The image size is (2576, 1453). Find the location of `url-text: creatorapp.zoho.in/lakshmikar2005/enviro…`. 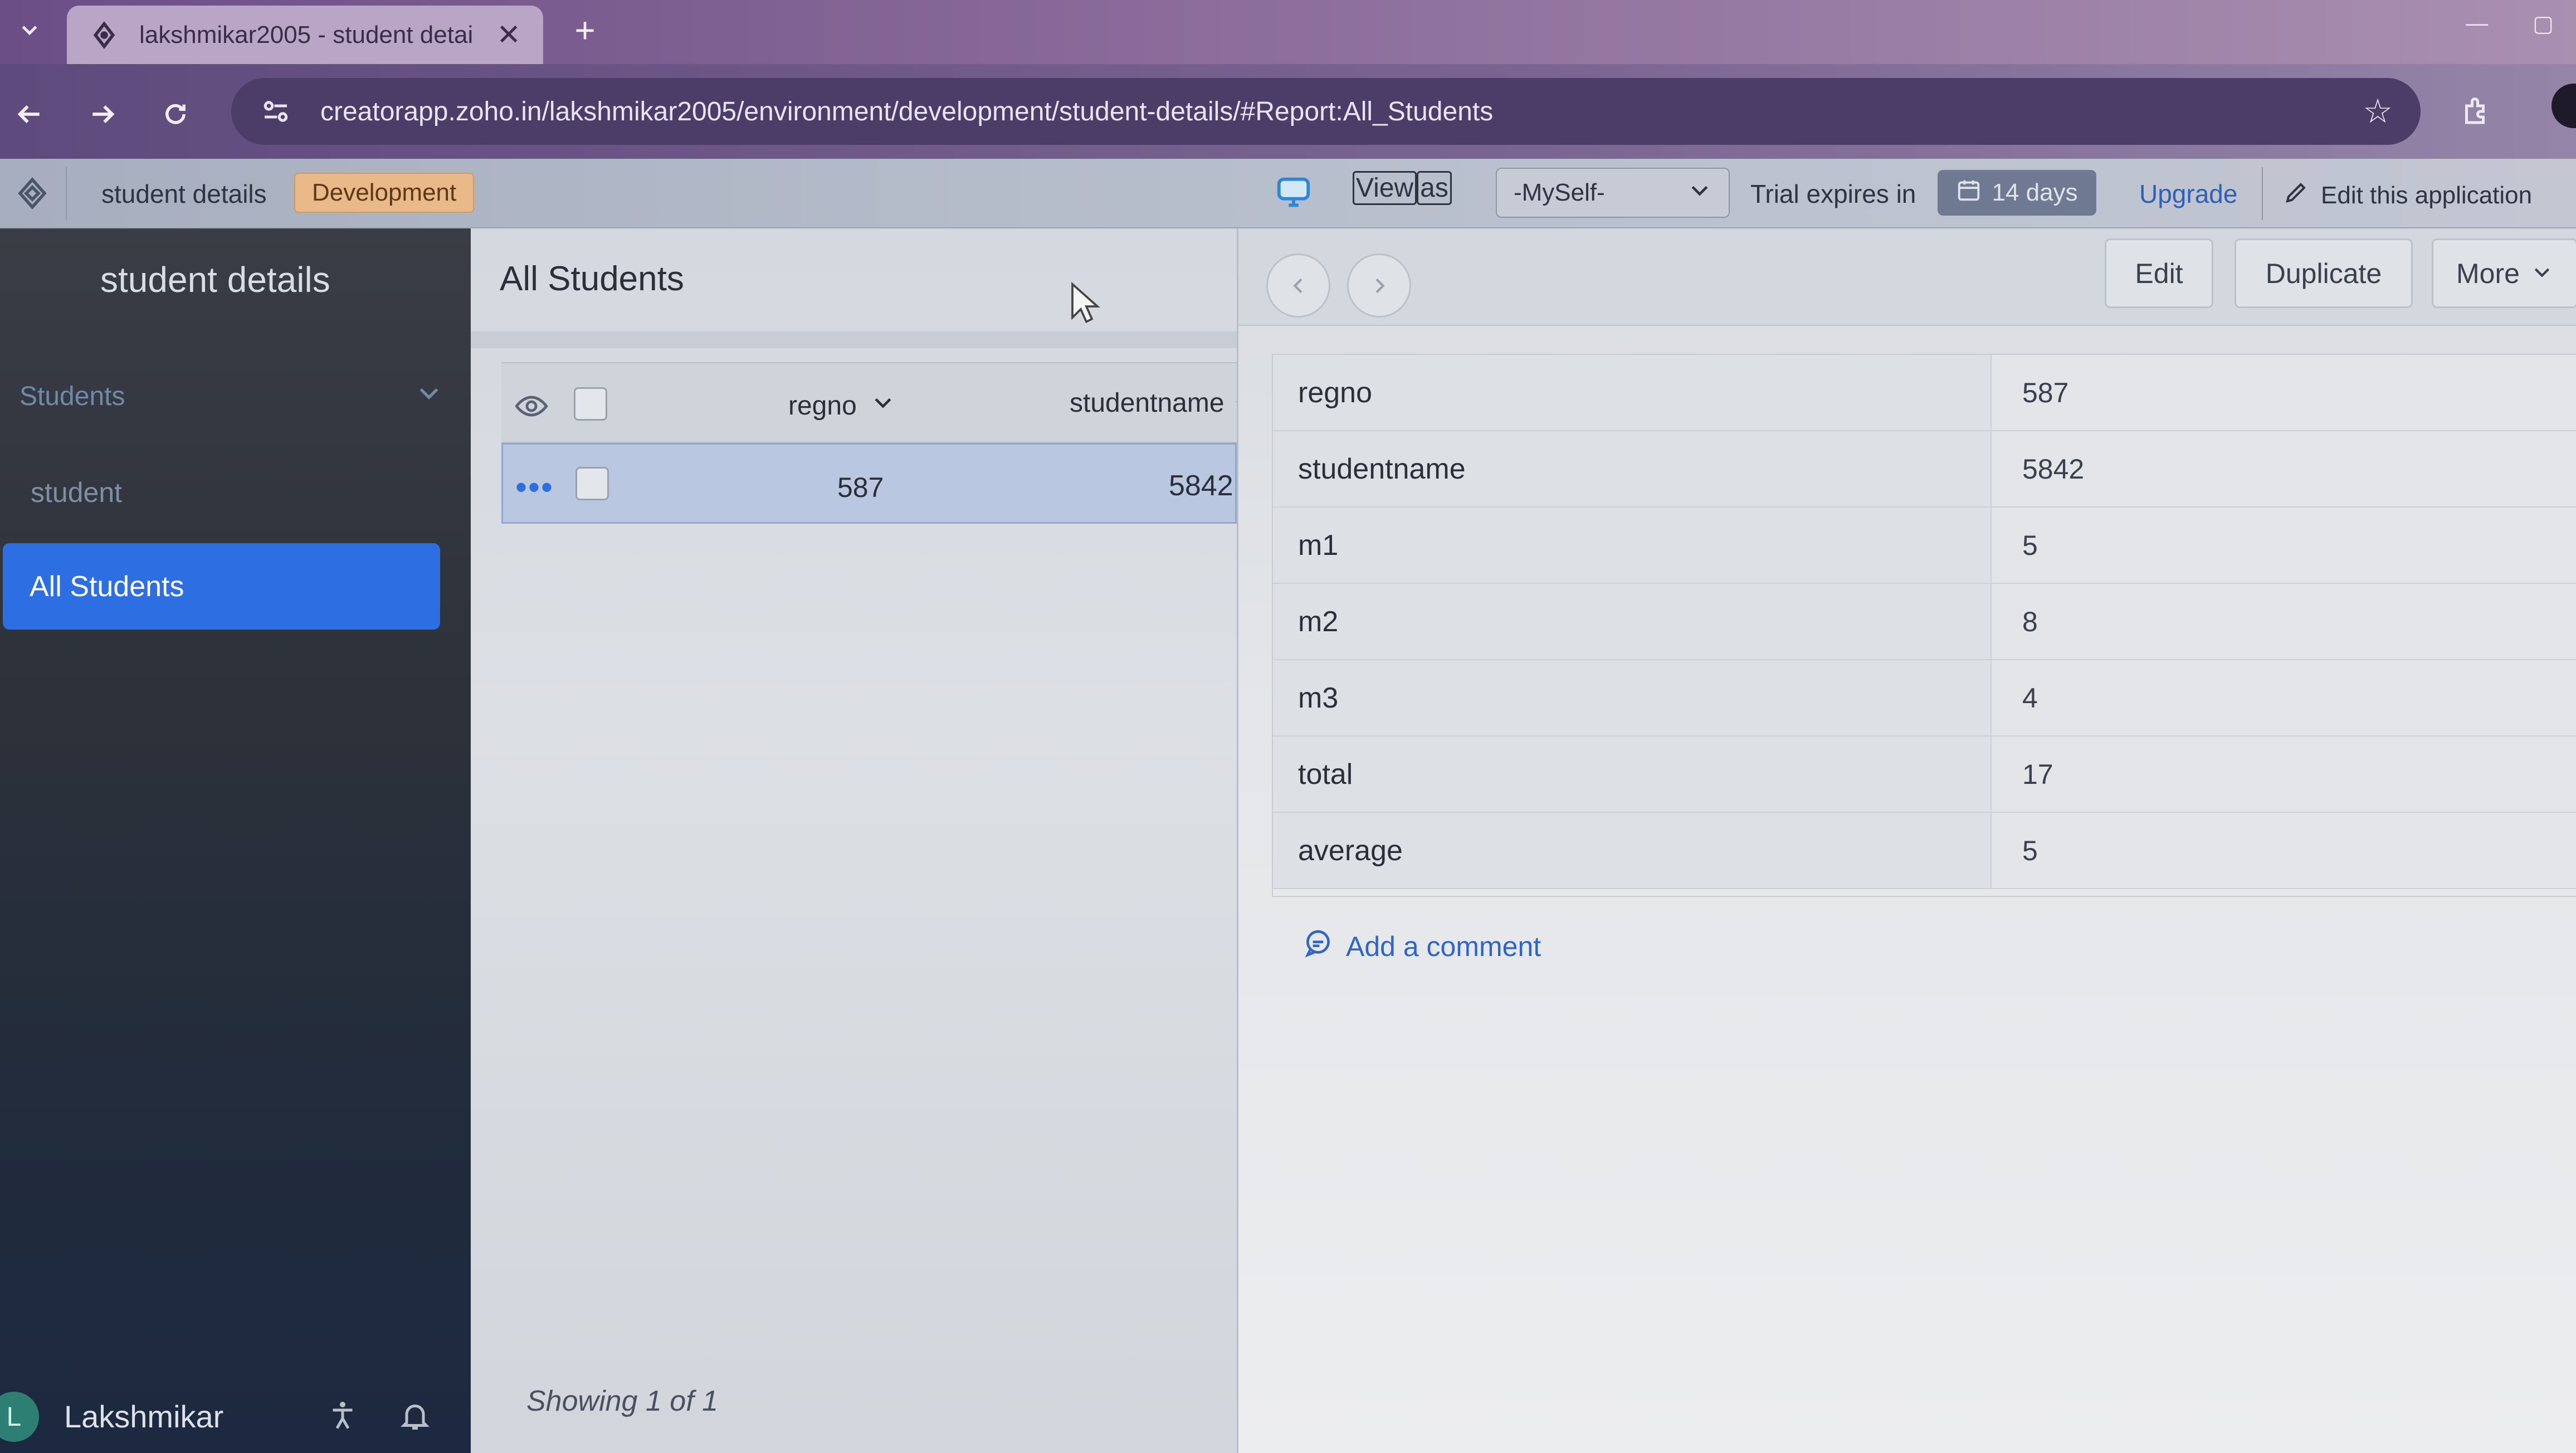

url-text: creatorapp.zoho.in/lakshmikar2005/enviro… is located at coordinates (907, 111).